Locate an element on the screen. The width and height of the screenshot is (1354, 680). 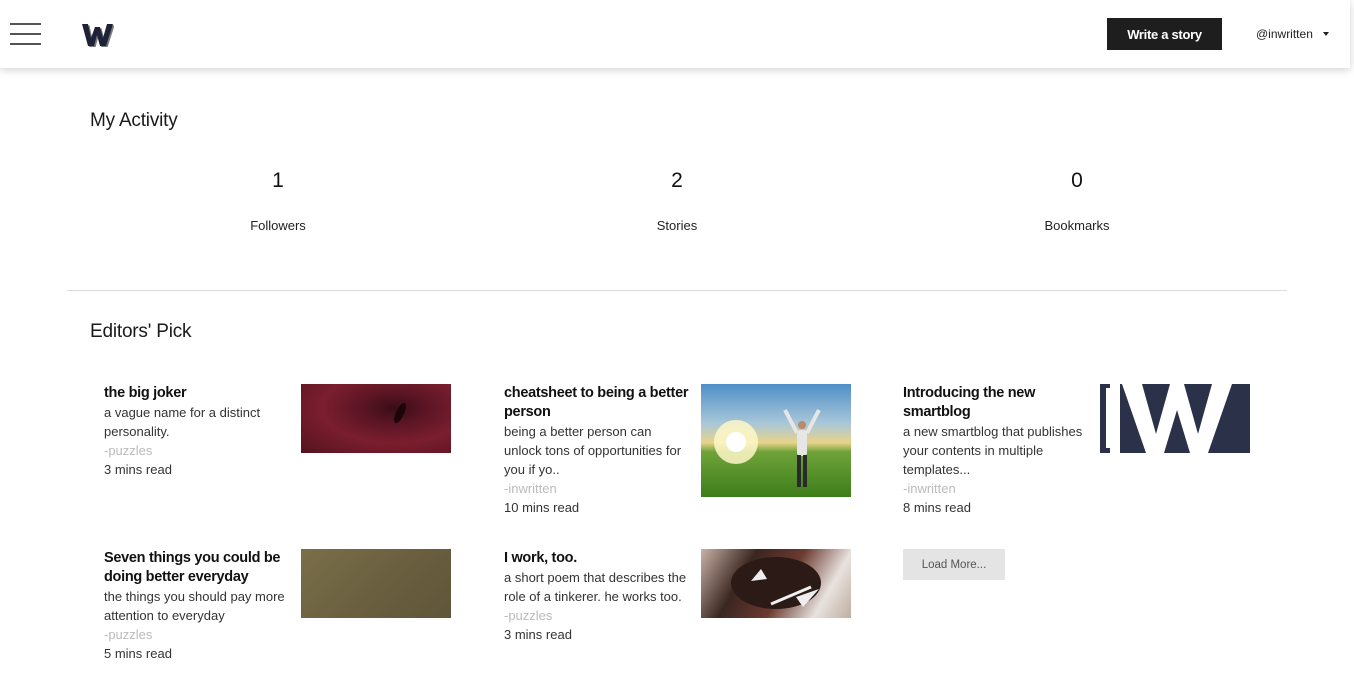
story-title: I work, too. is located at coordinates (596, 558).